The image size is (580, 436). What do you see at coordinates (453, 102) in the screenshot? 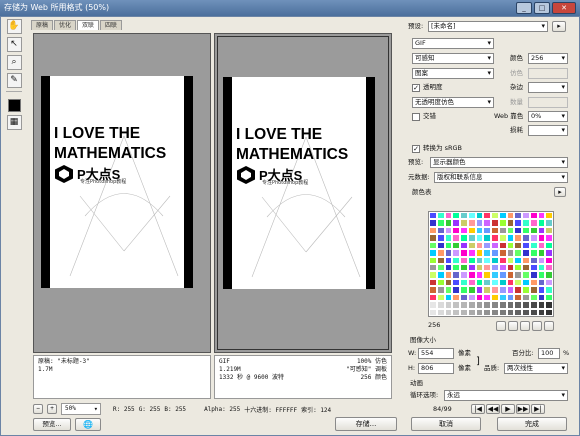
I see `transparency-dither-select: 无透明度仿色` at bounding box center [453, 102].